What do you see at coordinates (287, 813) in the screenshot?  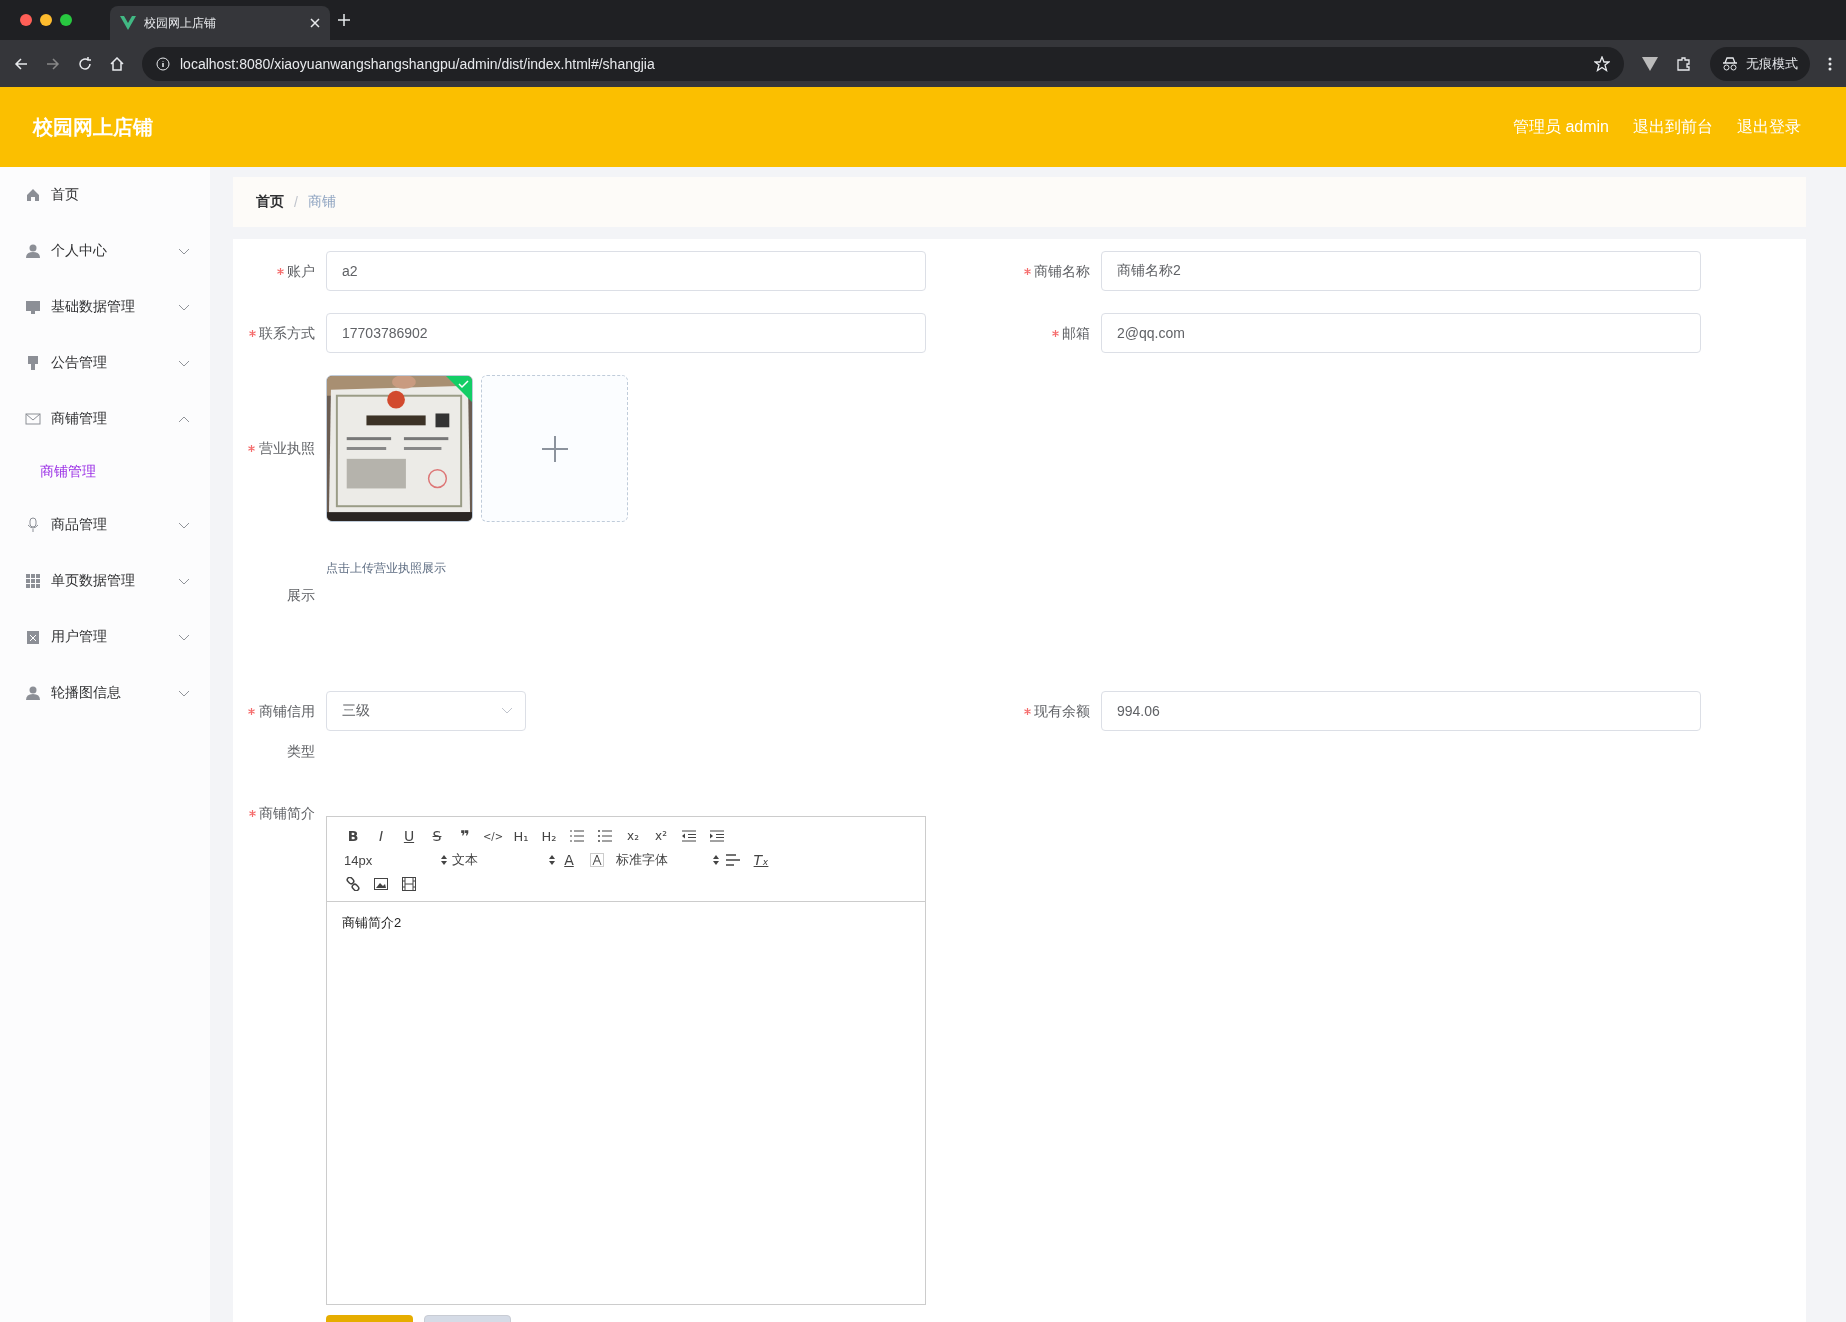 I see `field-label: 商铺简介` at bounding box center [287, 813].